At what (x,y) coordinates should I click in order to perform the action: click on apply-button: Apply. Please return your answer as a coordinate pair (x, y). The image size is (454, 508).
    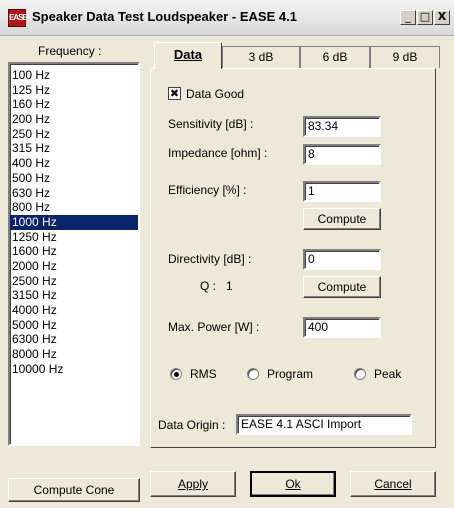
    Looking at the image, I should click on (193, 484).